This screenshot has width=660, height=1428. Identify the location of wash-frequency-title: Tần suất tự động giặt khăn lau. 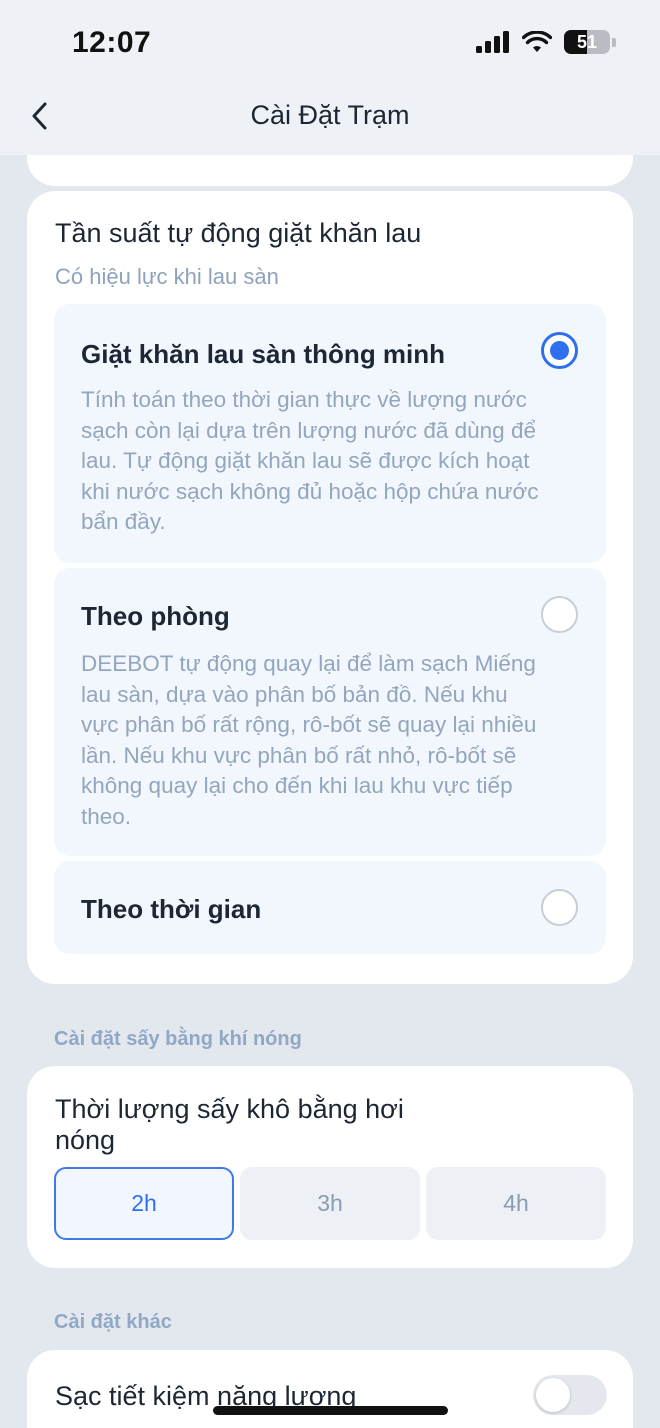
(238, 233).